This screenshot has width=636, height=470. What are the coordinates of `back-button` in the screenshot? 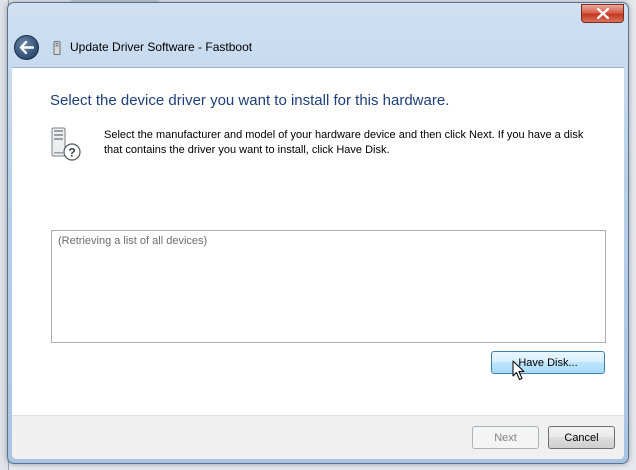 It's located at (26, 47).